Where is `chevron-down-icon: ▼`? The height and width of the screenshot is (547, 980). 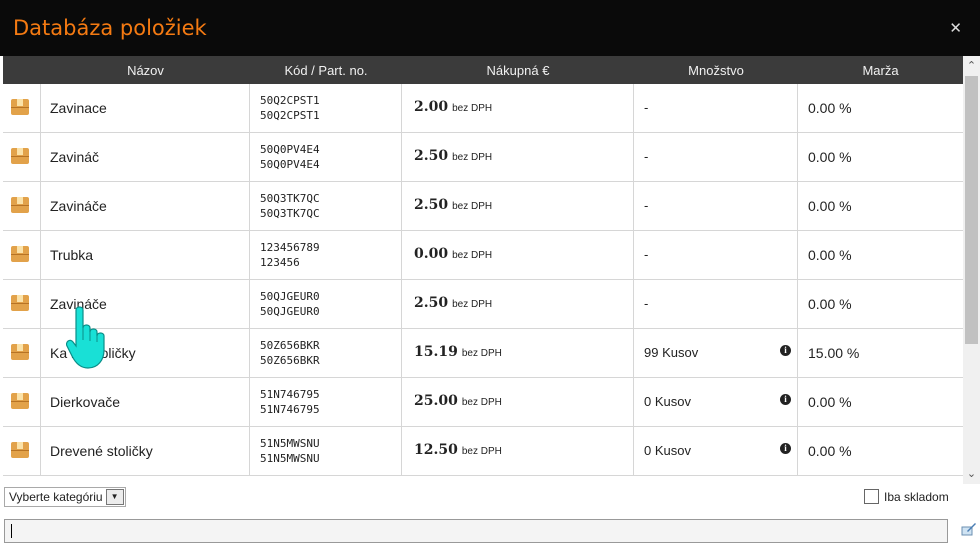
chevron-down-icon: ▼ is located at coordinates (114, 497).